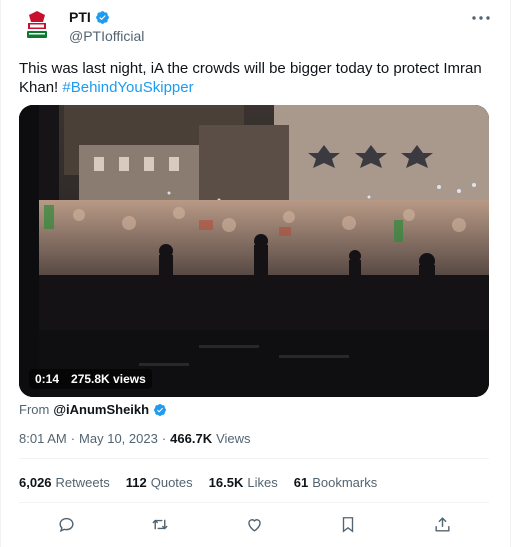 This screenshot has width=511, height=547. Describe the element at coordinates (171, 482) in the screenshot. I see `stat-label: Quotes` at that location.